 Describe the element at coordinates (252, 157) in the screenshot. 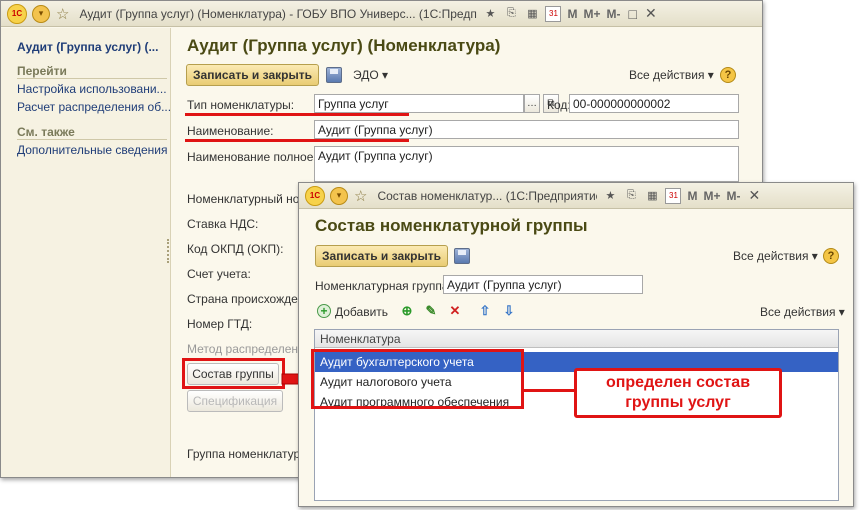

I see `fullname-label: Наименование полное:` at that location.